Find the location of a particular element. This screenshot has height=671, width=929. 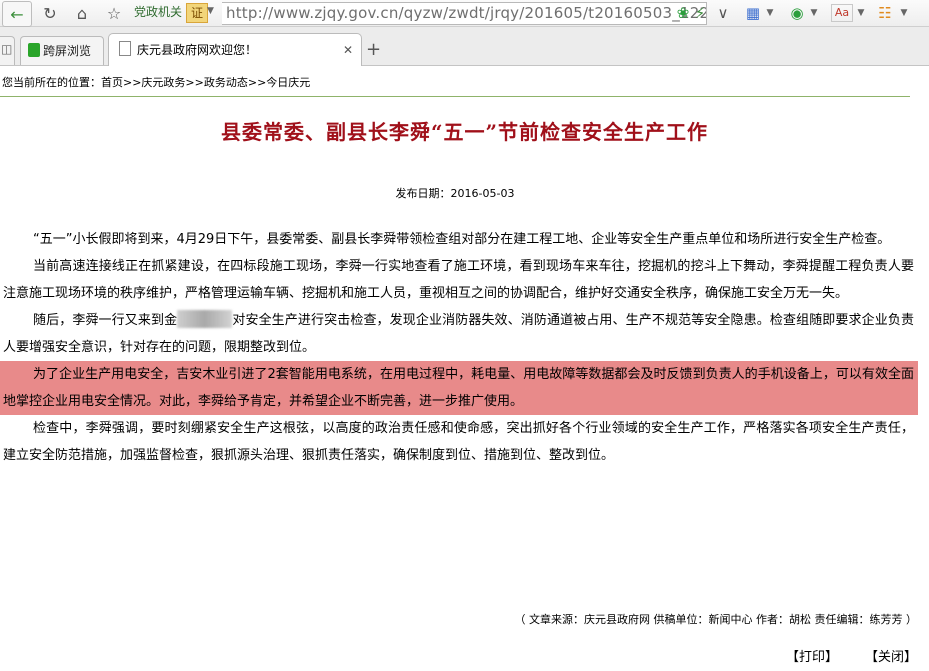

refresh-icon: ↻ is located at coordinates (50, 13).